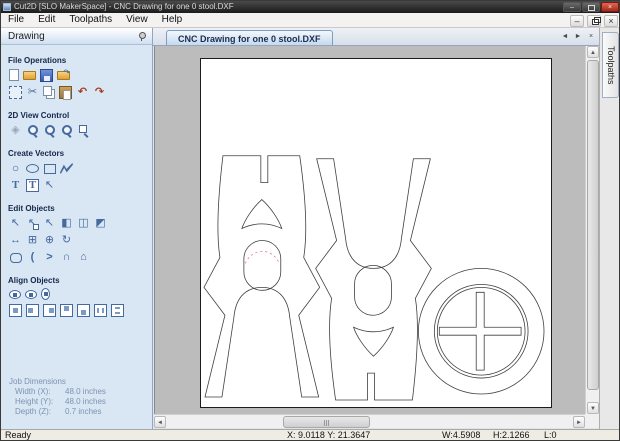  Describe the element at coordinates (46, 75) in the screenshot. I see `save-file-icon` at that location.